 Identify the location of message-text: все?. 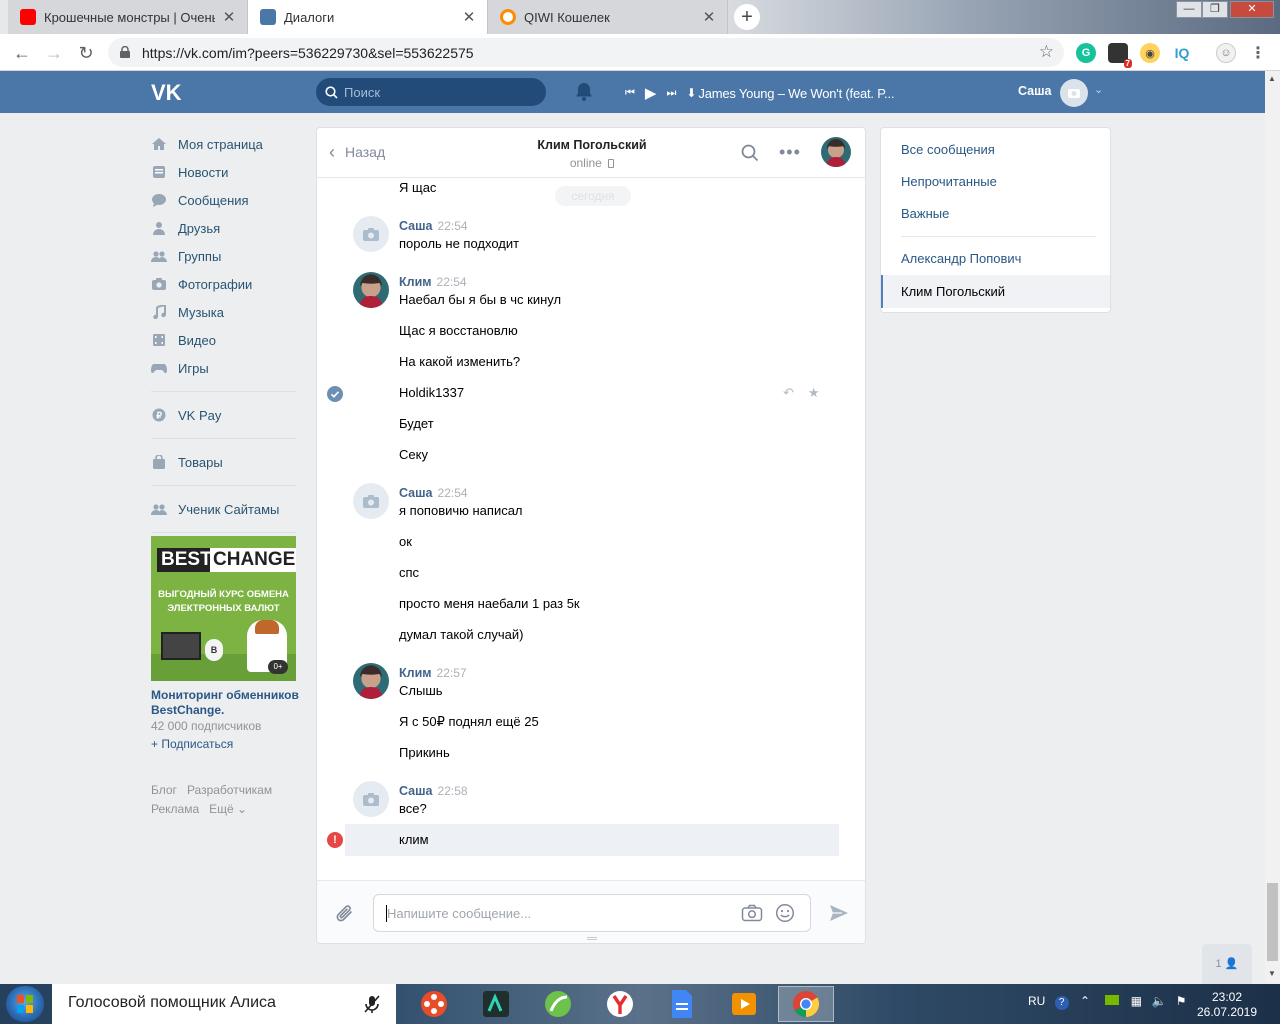
(413, 808).